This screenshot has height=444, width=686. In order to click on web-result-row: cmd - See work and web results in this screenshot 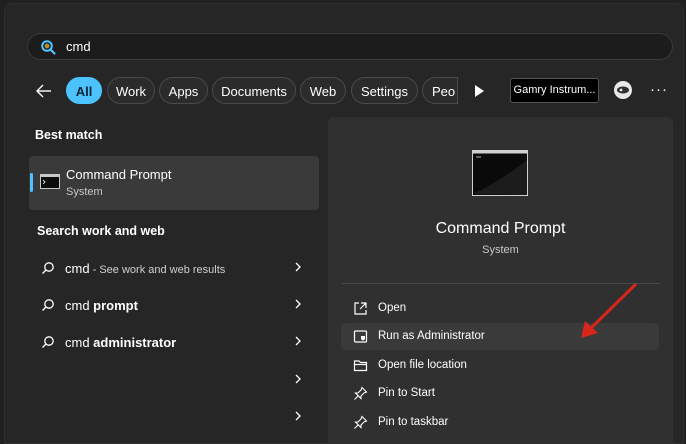, I will do `click(174, 269)`.